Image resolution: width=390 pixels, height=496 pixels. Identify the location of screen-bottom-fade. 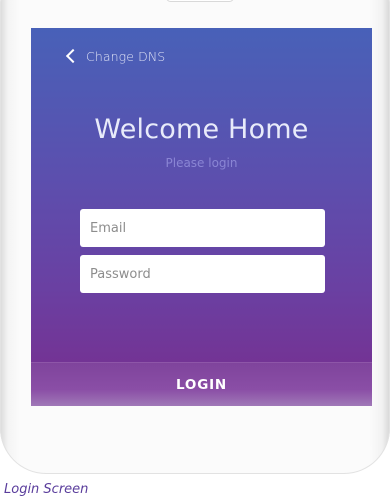
(201, 445).